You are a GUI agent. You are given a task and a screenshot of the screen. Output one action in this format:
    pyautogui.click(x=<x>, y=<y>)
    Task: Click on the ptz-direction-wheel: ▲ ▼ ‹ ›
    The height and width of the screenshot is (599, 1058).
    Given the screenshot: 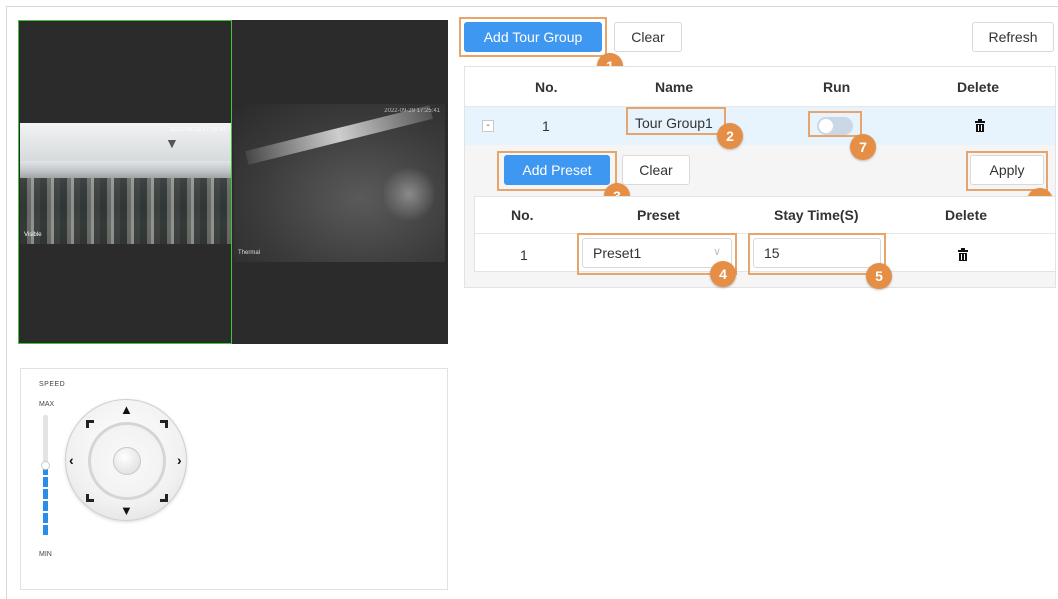 What is the action you would take?
    pyautogui.click(x=126, y=460)
    